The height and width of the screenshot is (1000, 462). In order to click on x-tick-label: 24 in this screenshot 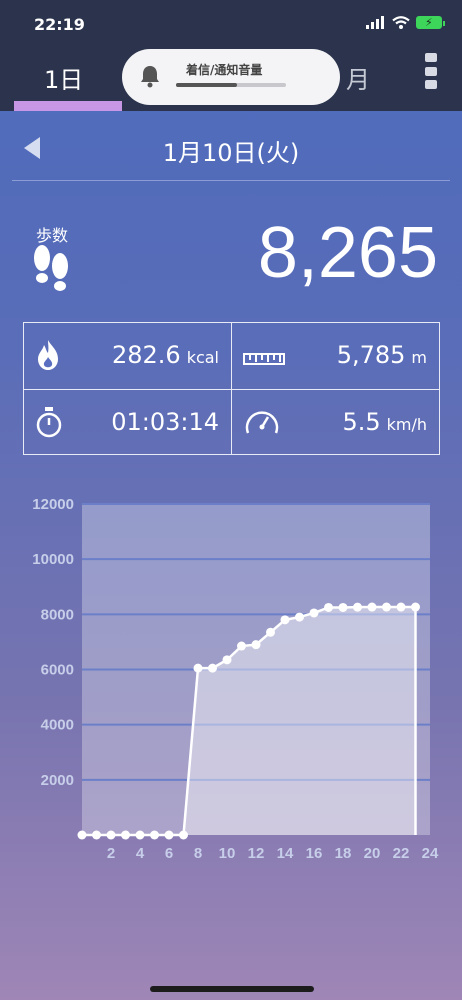, I will do `click(430, 853)`.